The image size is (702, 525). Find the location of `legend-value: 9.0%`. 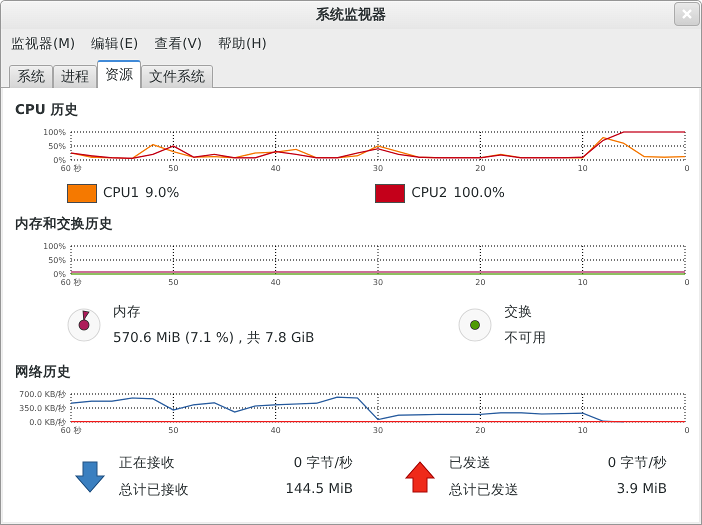

legend-value: 9.0% is located at coordinates (162, 193).